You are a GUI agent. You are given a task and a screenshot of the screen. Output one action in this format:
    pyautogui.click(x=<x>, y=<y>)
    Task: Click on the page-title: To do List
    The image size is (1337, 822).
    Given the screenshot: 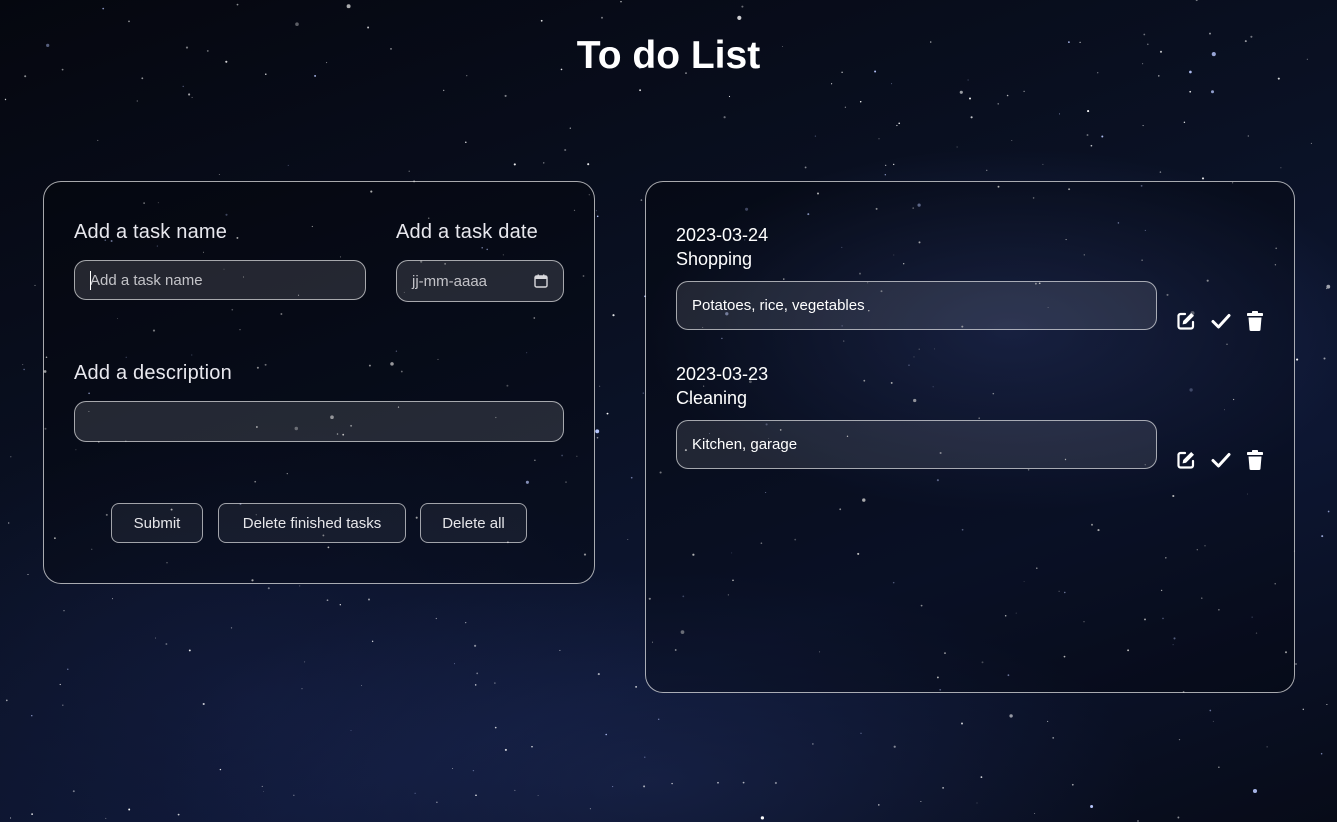 What is the action you would take?
    pyautogui.click(x=668, y=55)
    